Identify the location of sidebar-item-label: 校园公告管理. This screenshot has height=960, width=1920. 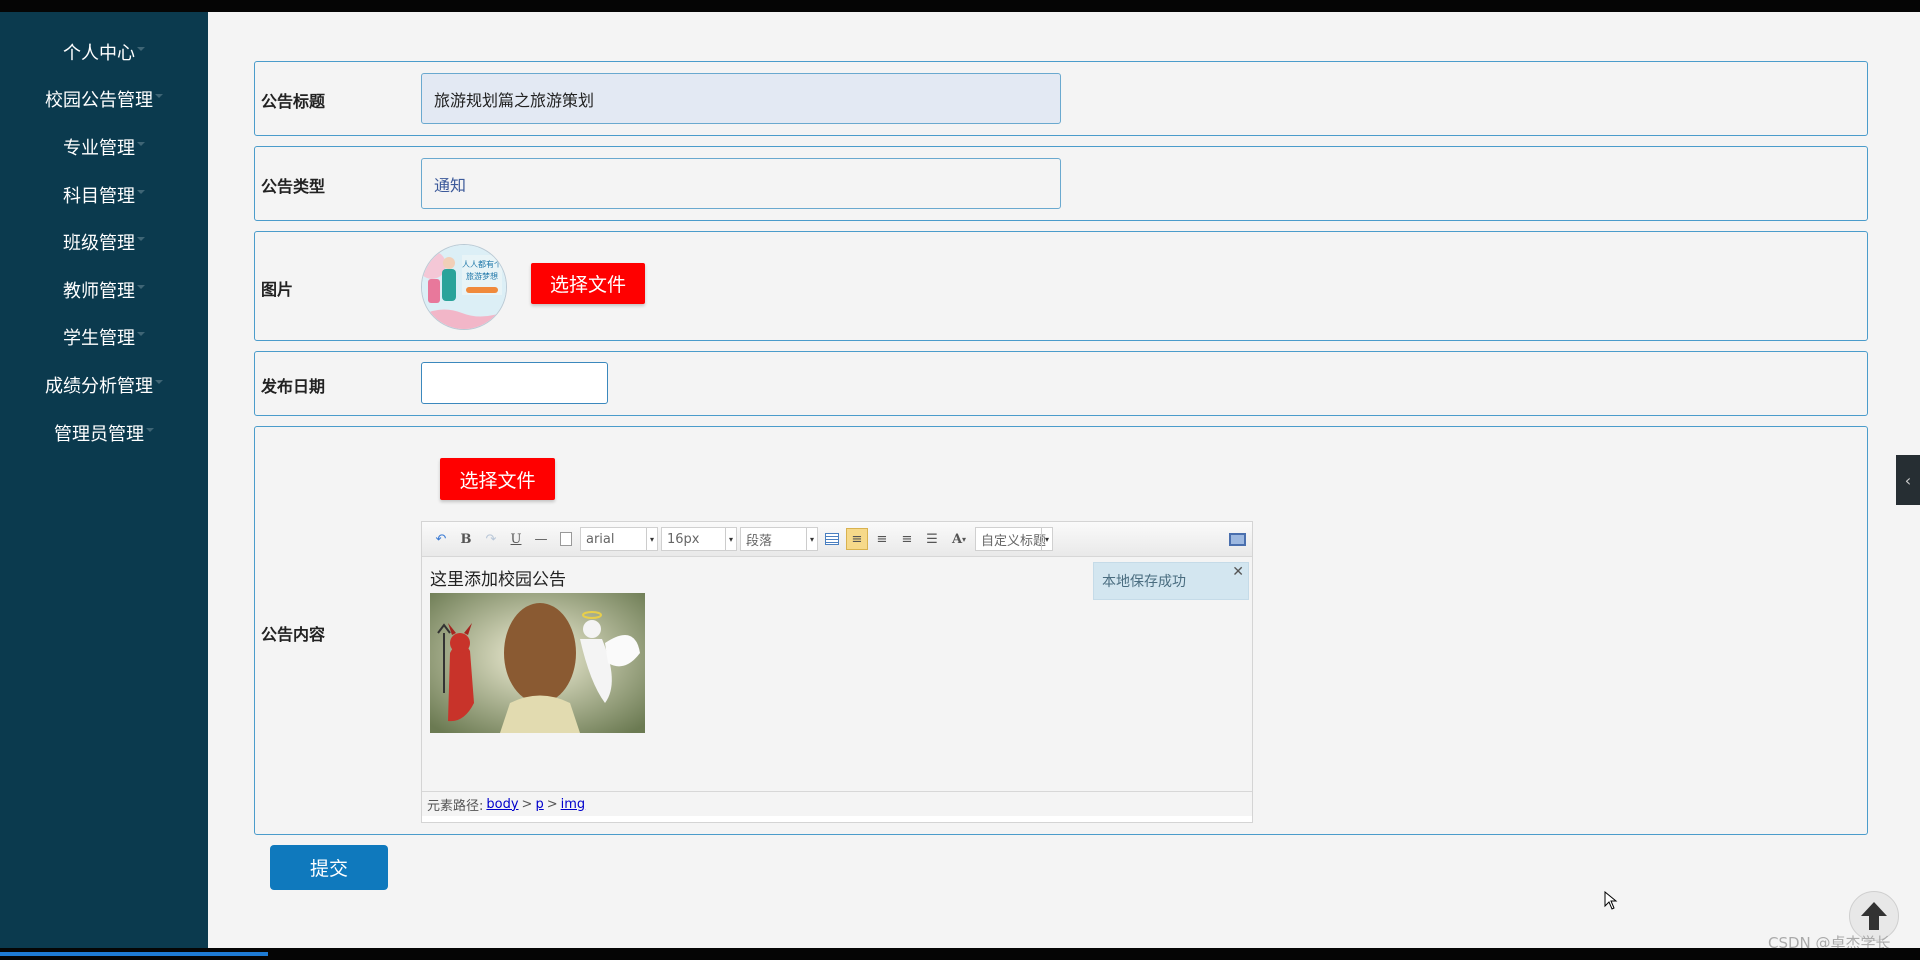
(99, 101).